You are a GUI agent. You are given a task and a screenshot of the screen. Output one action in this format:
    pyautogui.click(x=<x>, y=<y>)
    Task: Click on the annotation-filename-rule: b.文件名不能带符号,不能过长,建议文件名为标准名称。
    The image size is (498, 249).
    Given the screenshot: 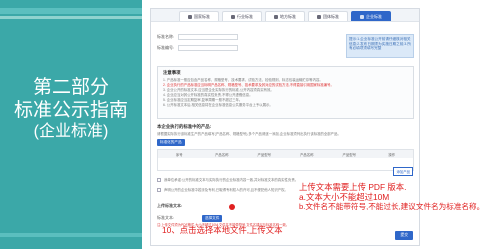 What is the action you would take?
    pyautogui.click(x=392, y=206)
    